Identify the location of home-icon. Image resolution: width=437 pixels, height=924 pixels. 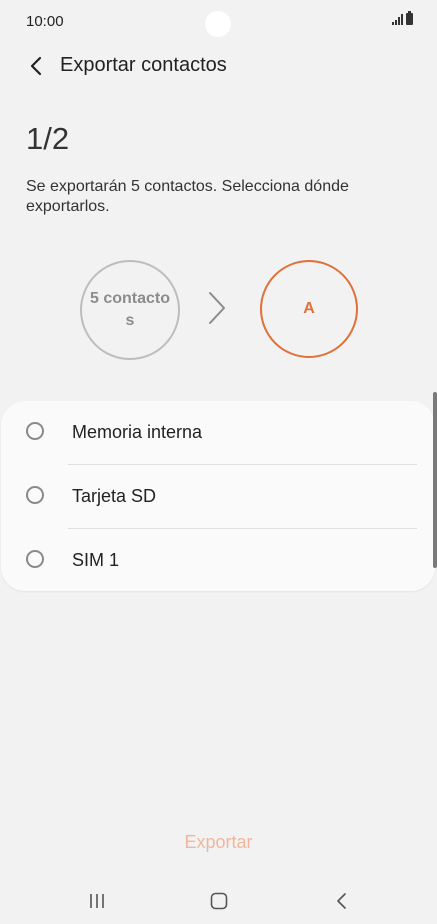
(219, 901).